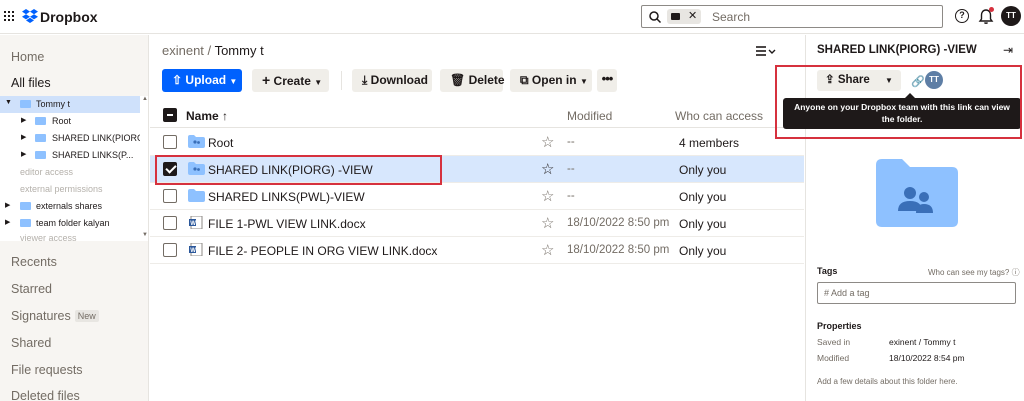 This screenshot has height=401, width=1024. Describe the element at coordinates (477, 115) in the screenshot. I see `table-header: Name ↑ Modified Who can access` at that location.